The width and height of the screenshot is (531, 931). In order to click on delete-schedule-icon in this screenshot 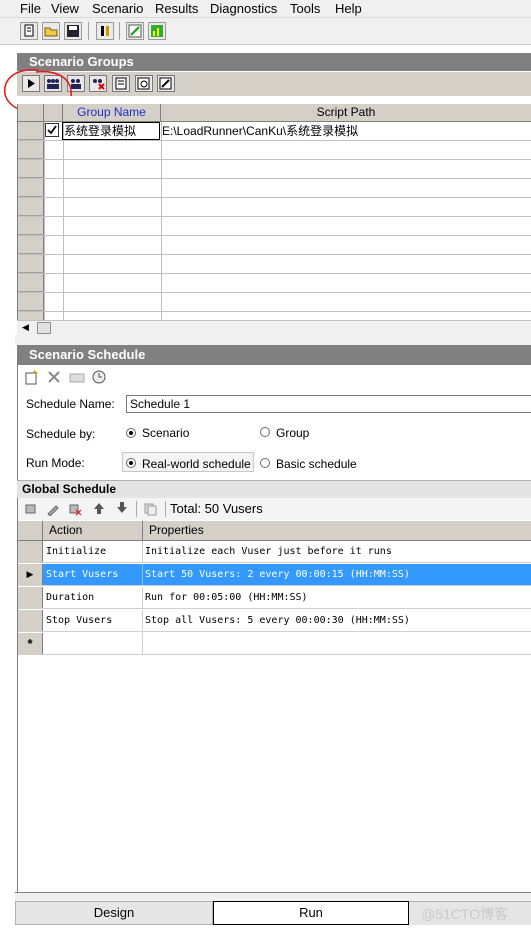, I will do `click(54, 378)`.